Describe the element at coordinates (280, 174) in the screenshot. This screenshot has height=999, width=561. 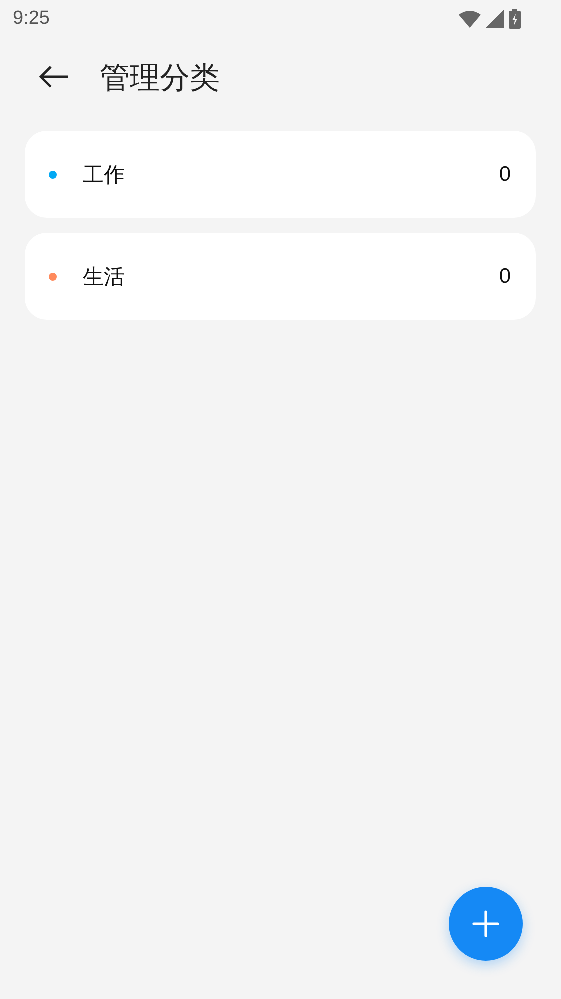
I see `category-card: 工作 0` at that location.